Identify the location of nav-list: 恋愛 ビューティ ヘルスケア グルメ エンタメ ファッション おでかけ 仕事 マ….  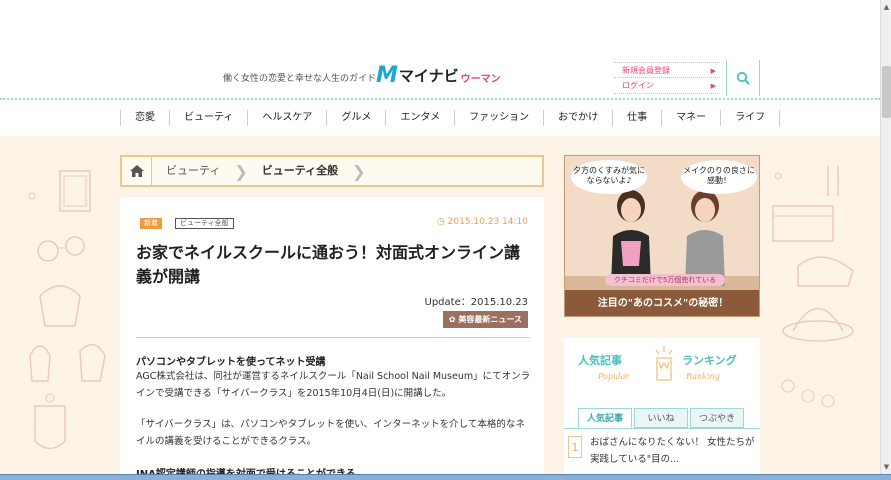
(450, 118).